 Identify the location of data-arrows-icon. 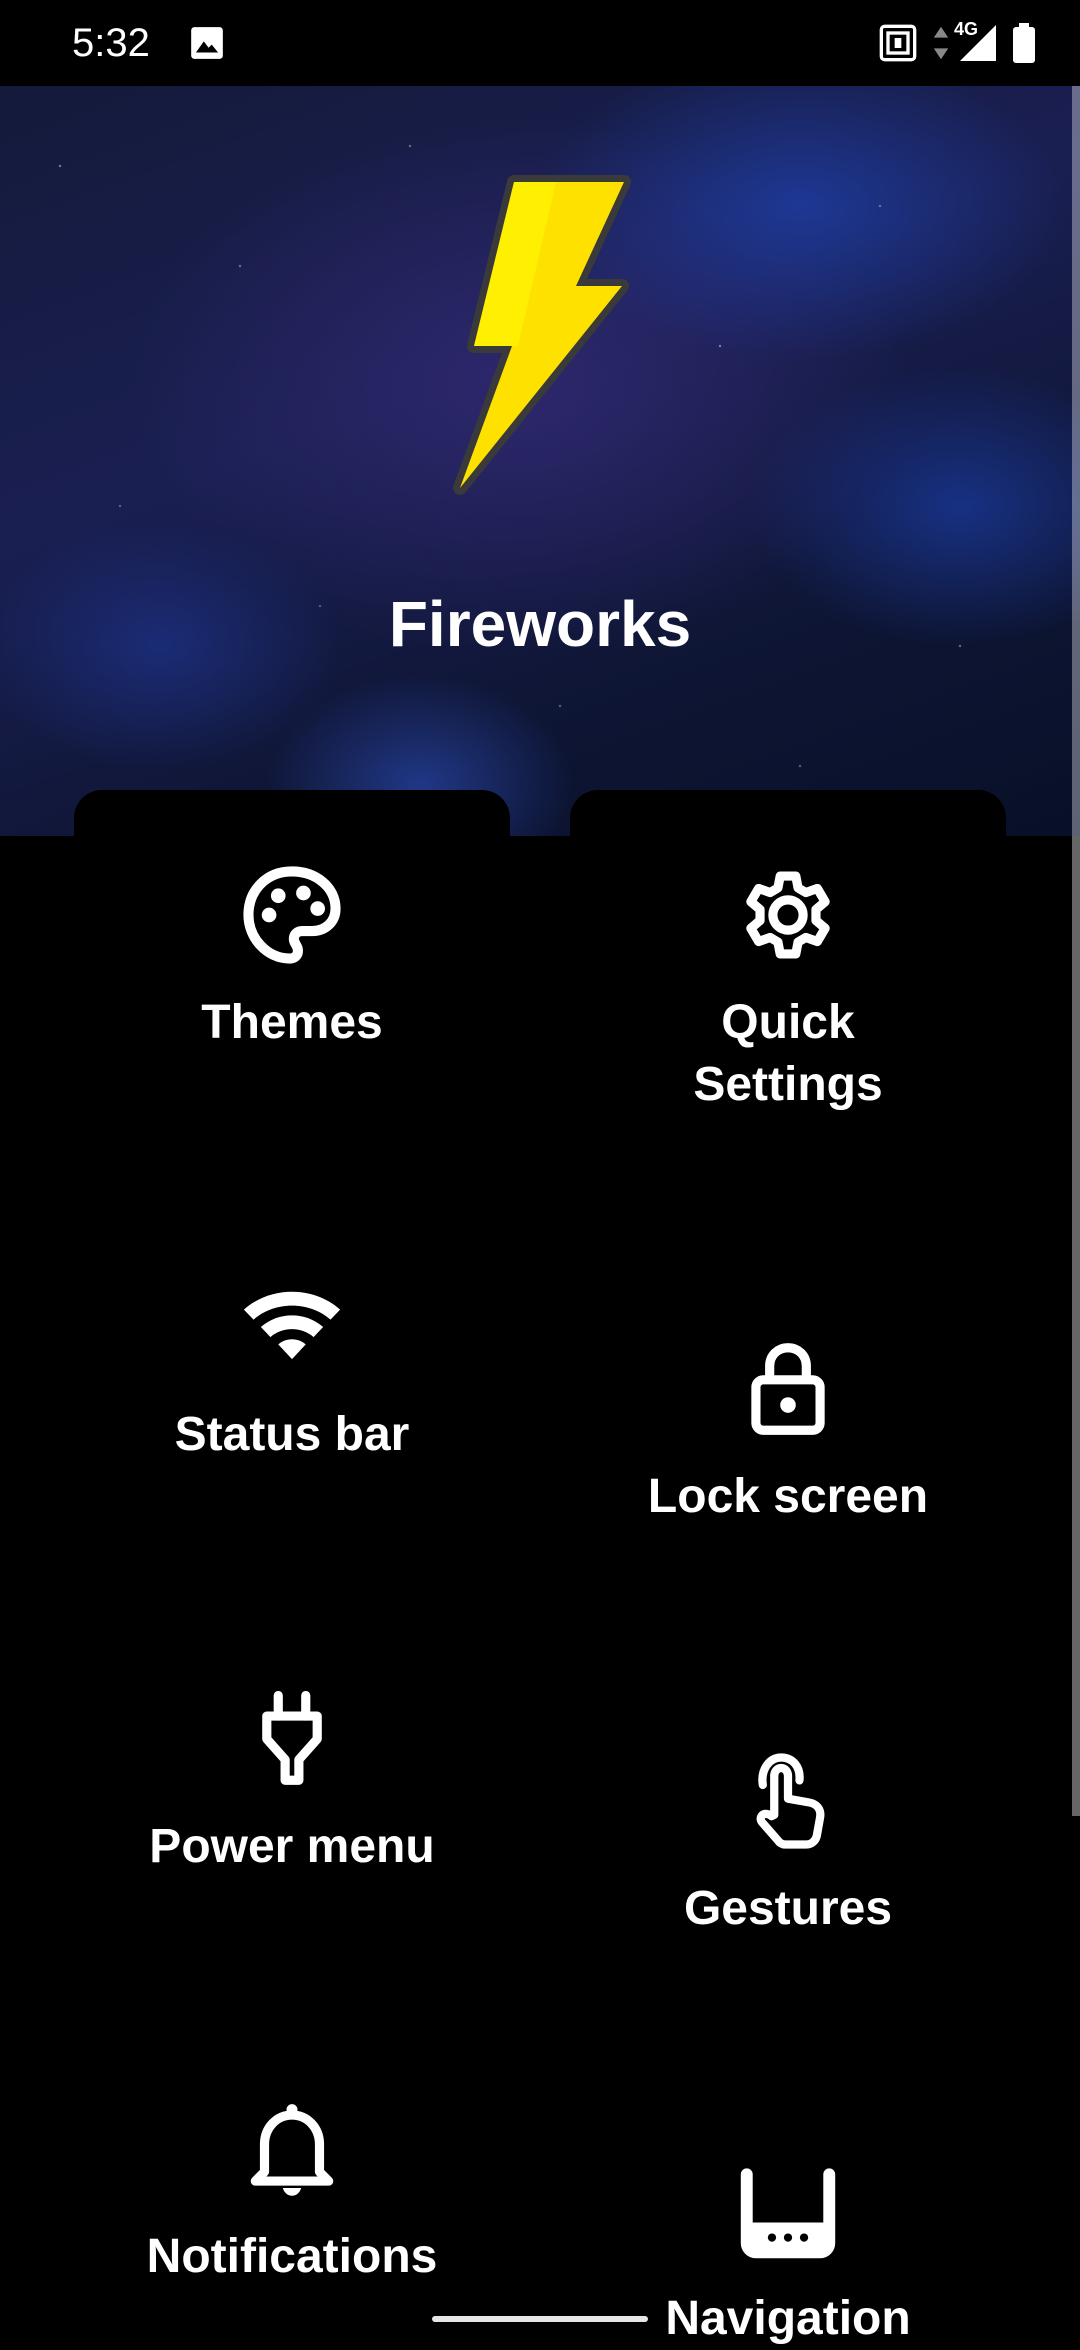
(941, 43).